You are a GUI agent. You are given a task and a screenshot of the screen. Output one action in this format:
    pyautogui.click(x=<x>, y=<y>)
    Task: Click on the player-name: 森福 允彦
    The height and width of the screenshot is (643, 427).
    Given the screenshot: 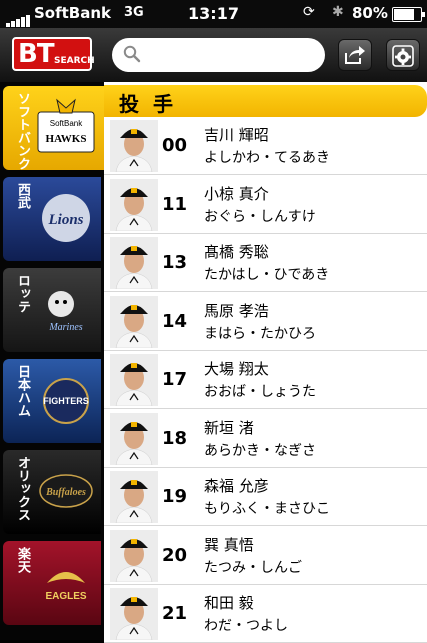 What is the action you would take?
    pyautogui.click(x=236, y=486)
    